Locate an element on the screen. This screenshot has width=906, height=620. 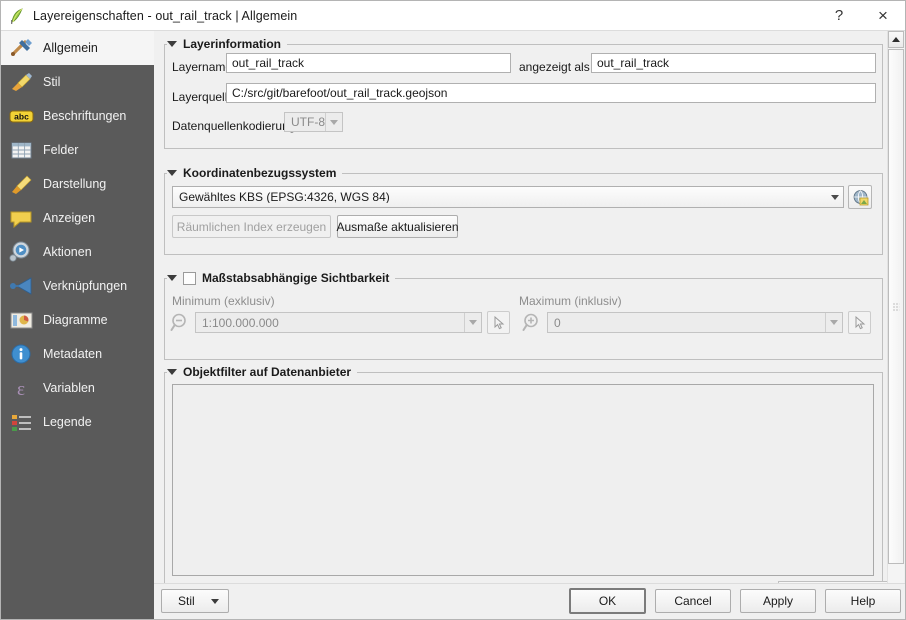
style-menu-button: Stil is located at coordinates (195, 601).